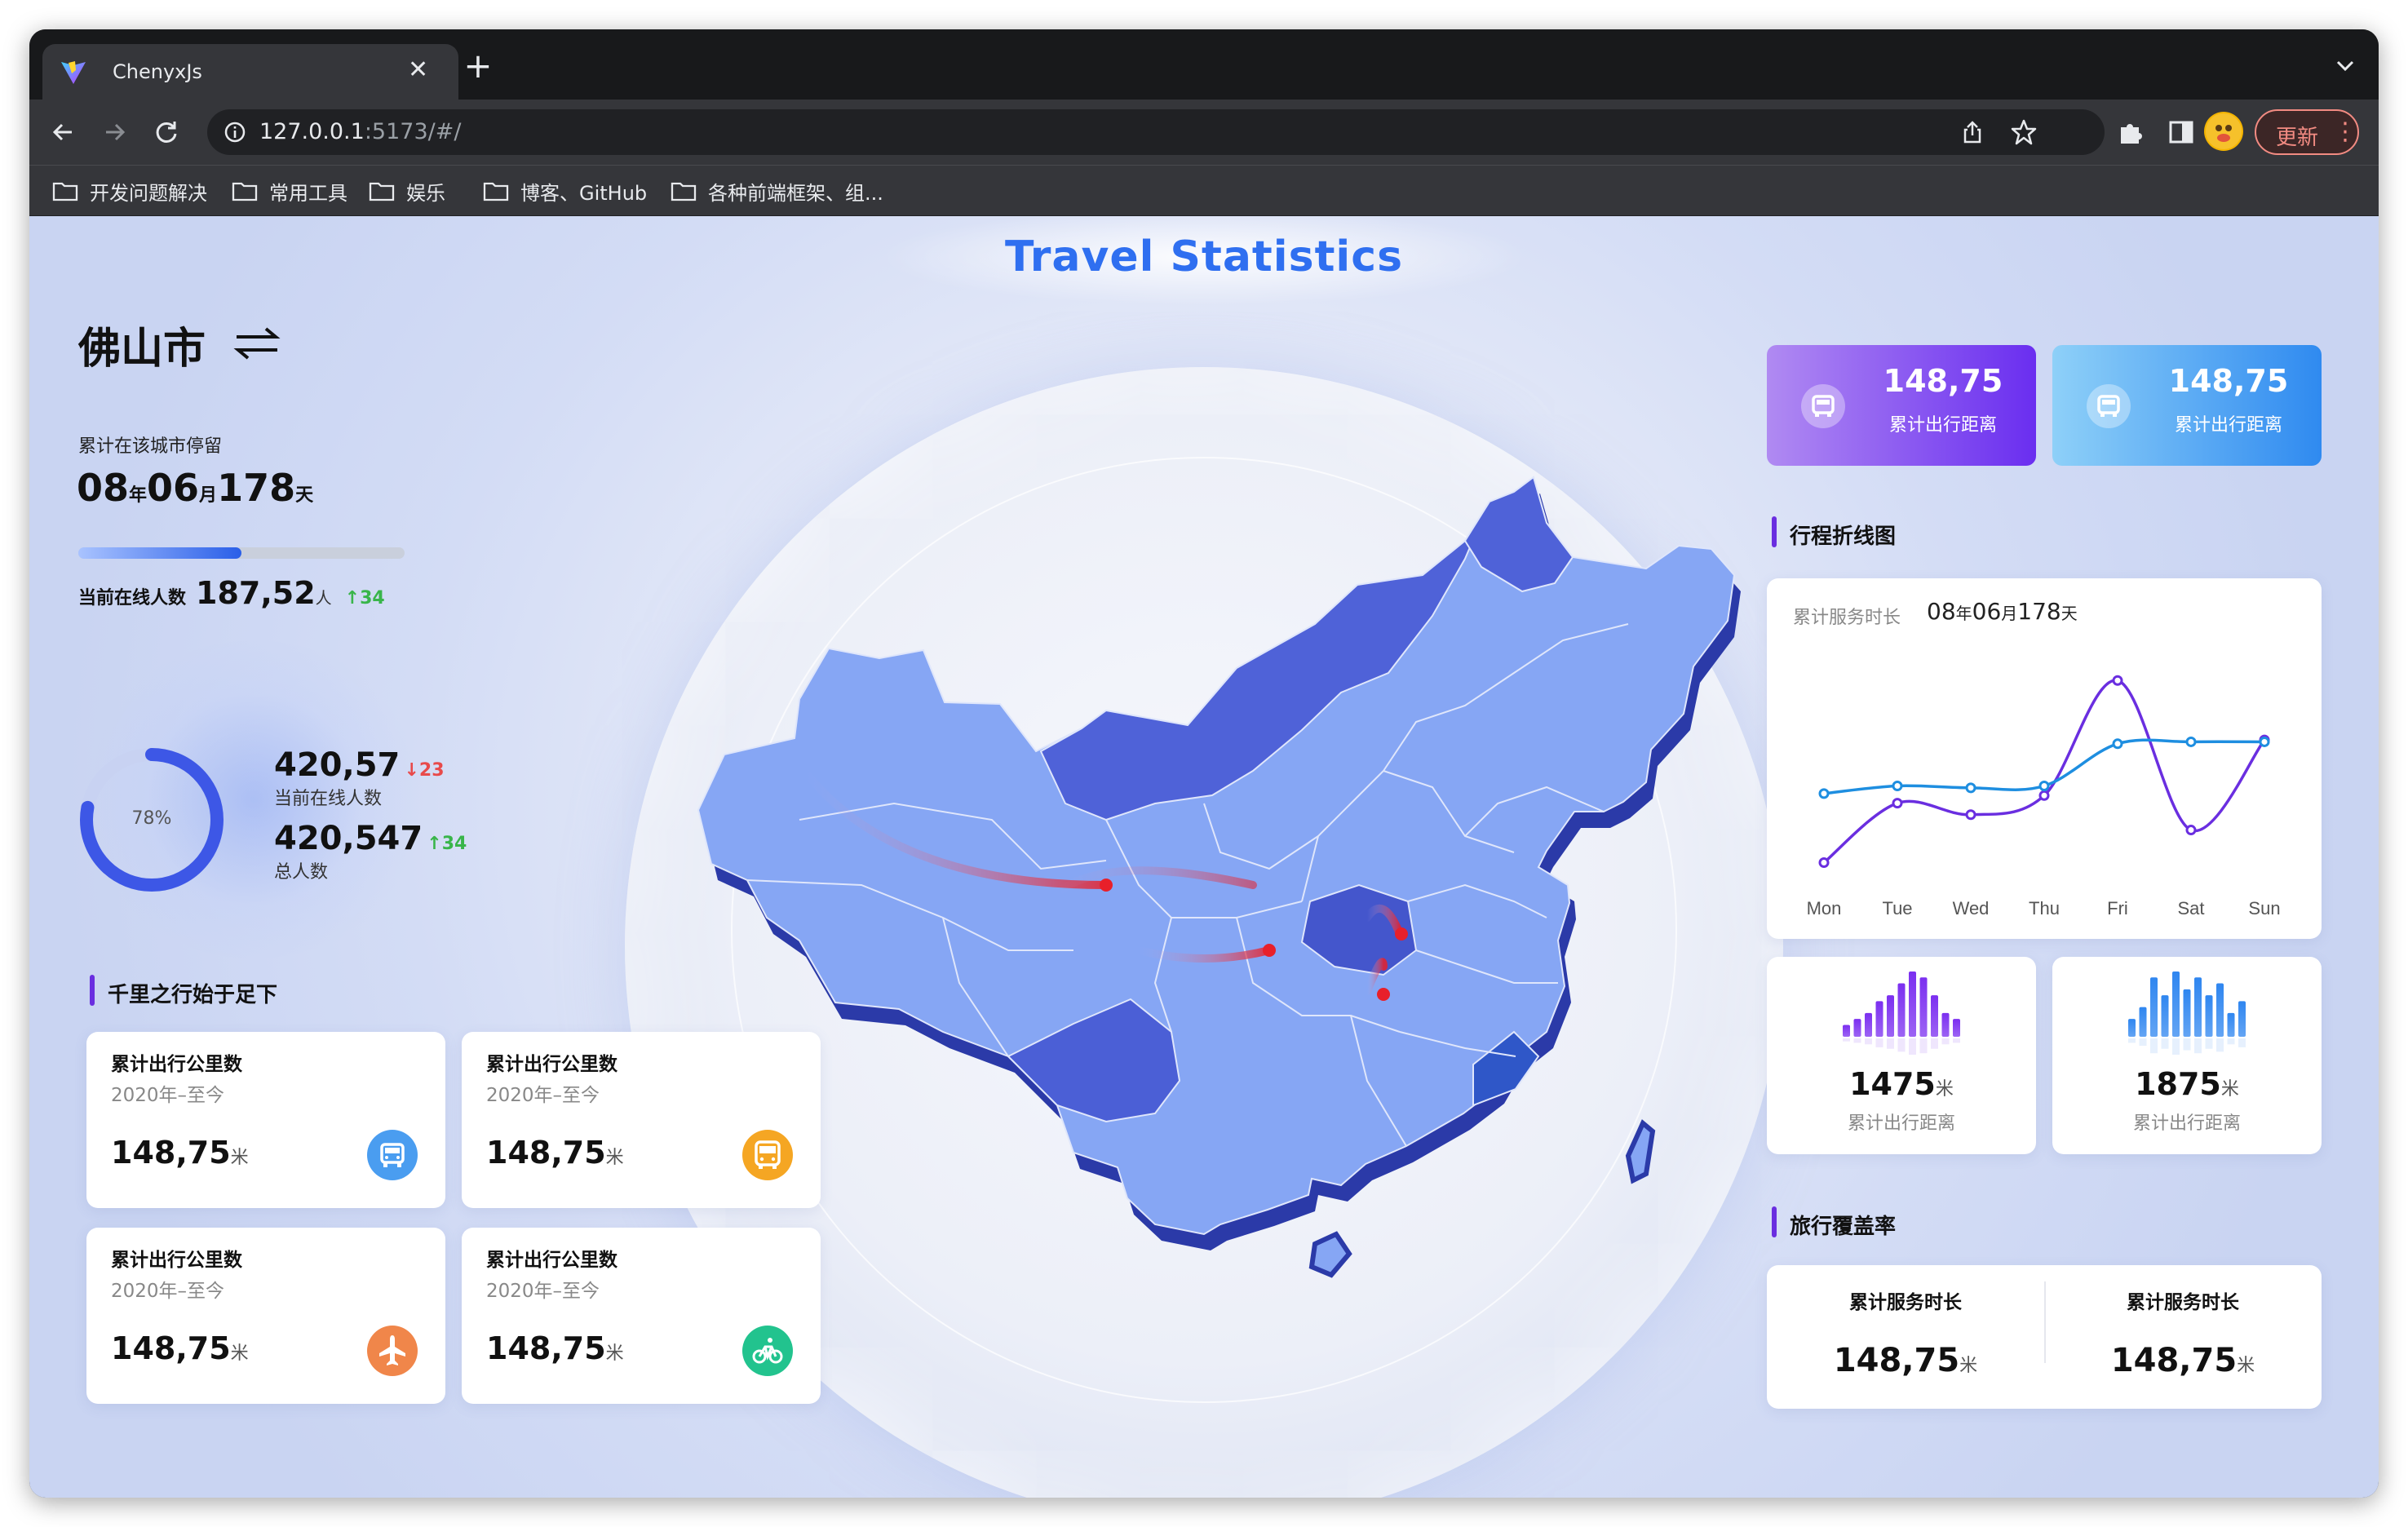 The image size is (2408, 1527). Describe the element at coordinates (1905, 1335) in the screenshot. I see `coverage-item: 累计服务时长 148,75米` at that location.